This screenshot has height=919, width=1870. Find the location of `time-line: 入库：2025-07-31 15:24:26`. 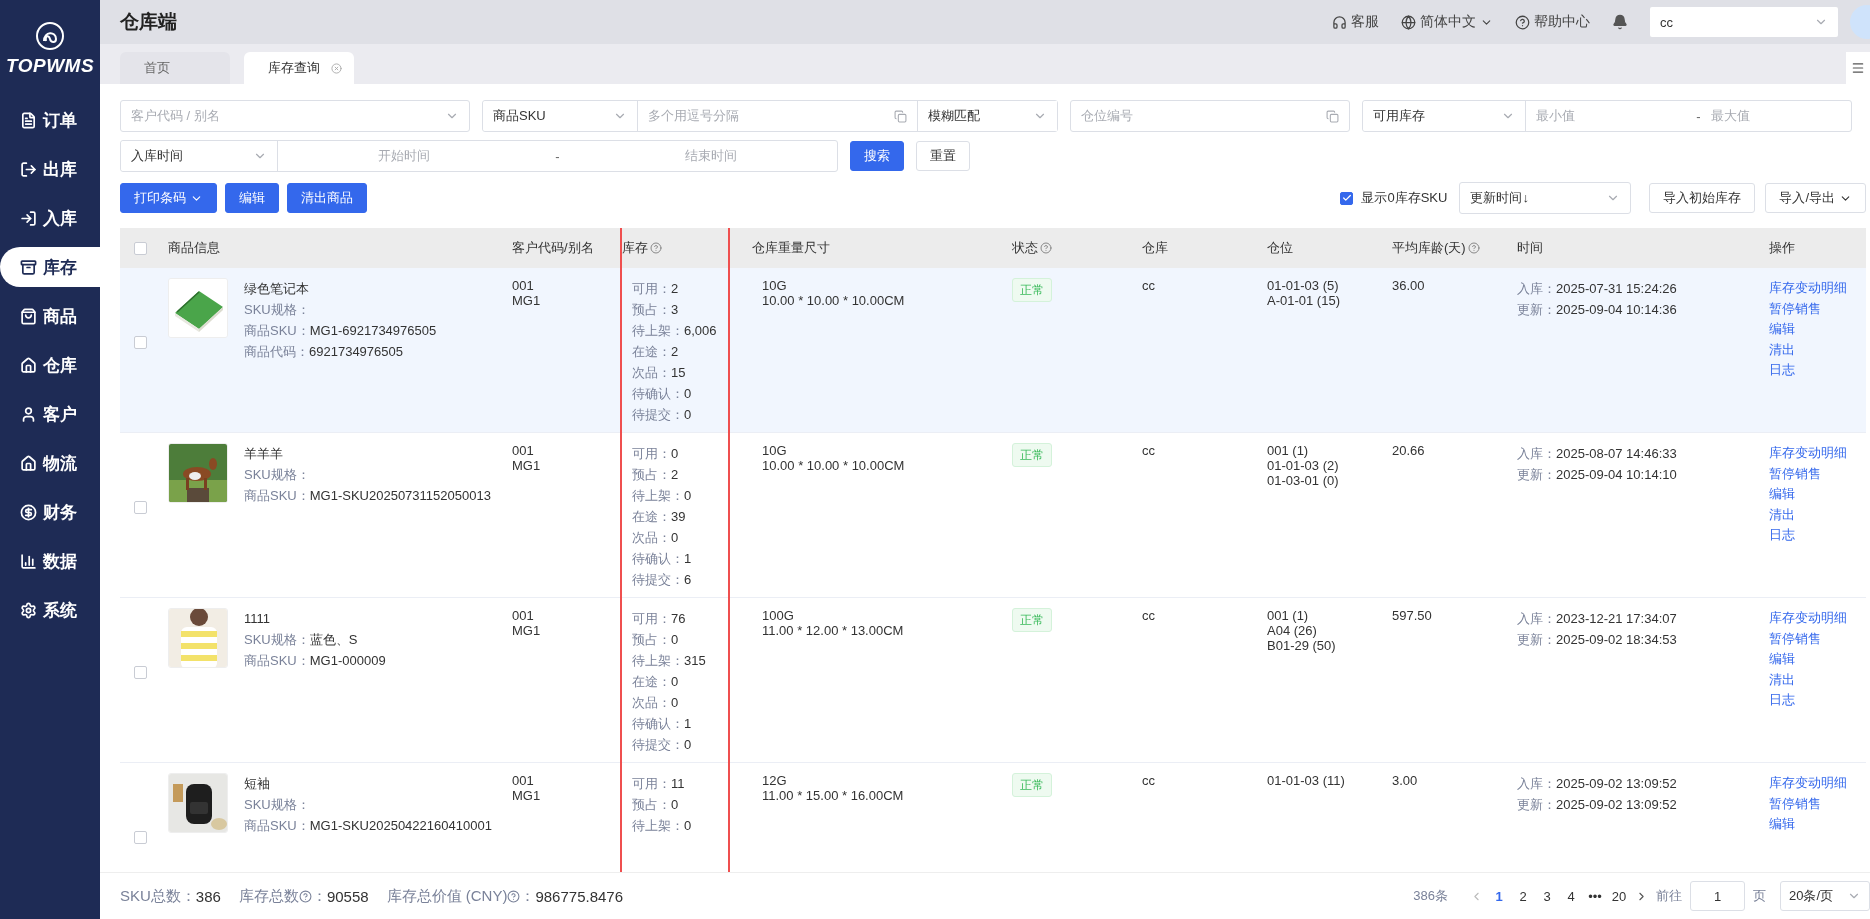

time-line: 入库：2025-07-31 15:24:26 is located at coordinates (1597, 289).